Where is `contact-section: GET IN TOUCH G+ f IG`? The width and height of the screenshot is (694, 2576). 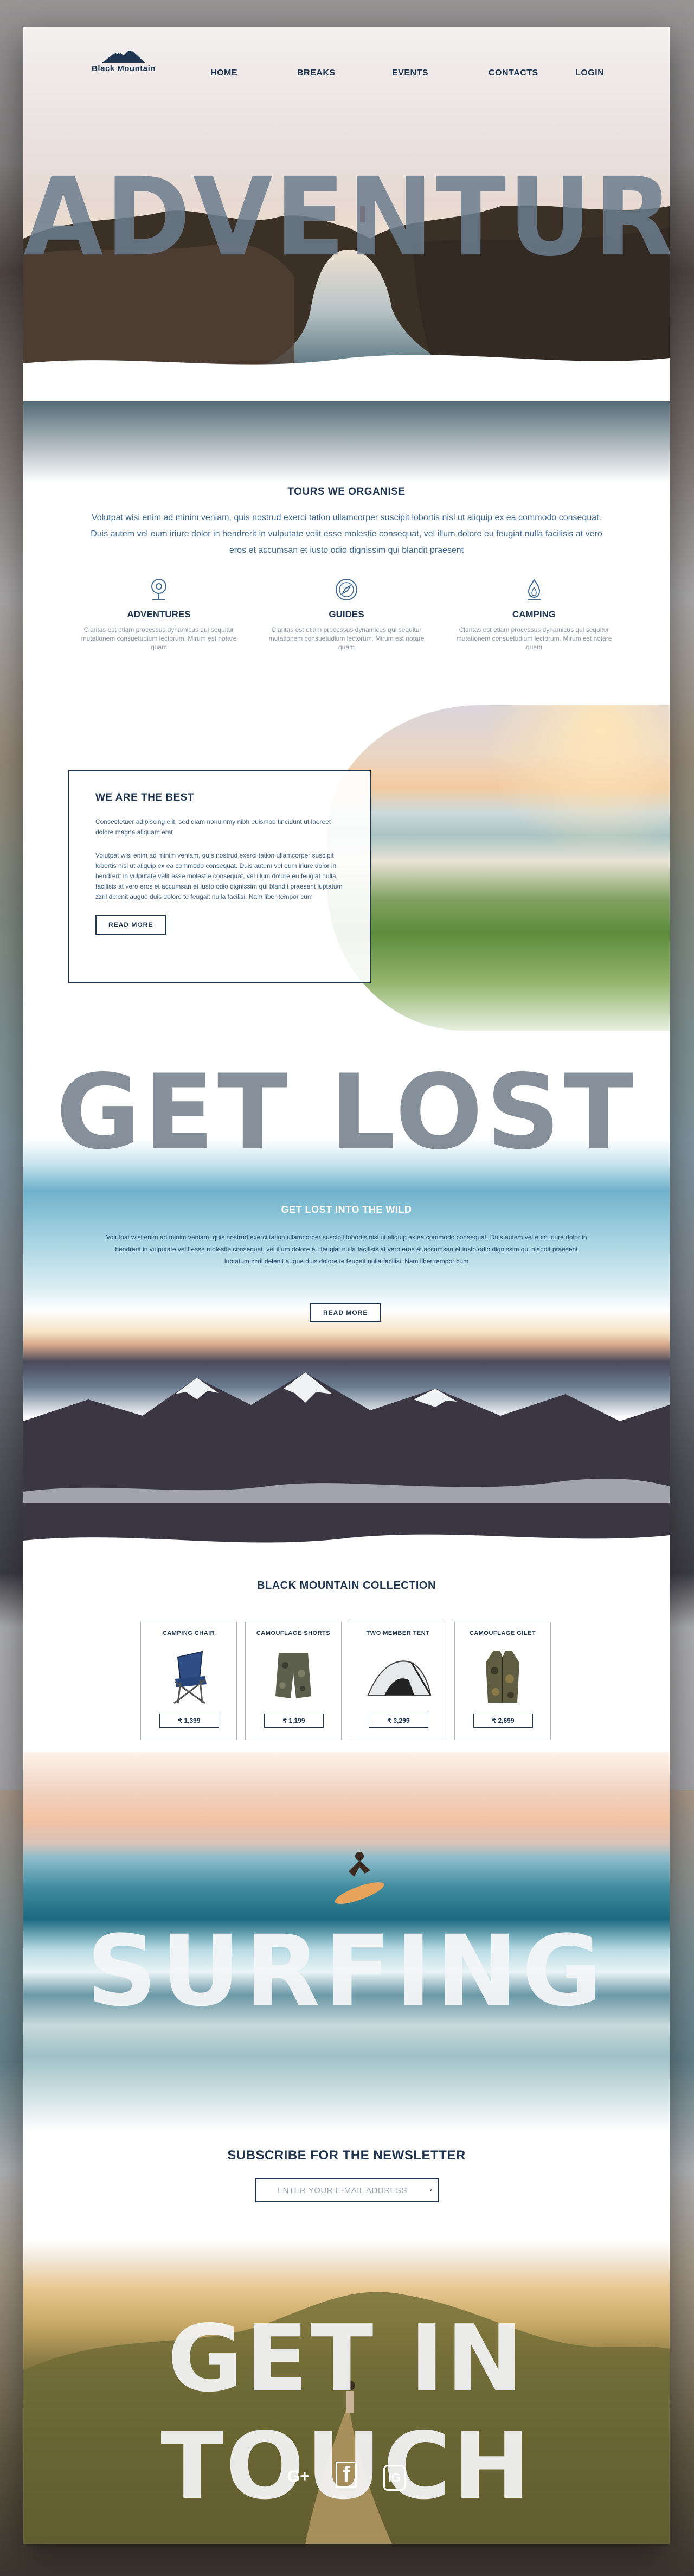 contact-section: GET IN TOUCH G+ f IG is located at coordinates (346, 2392).